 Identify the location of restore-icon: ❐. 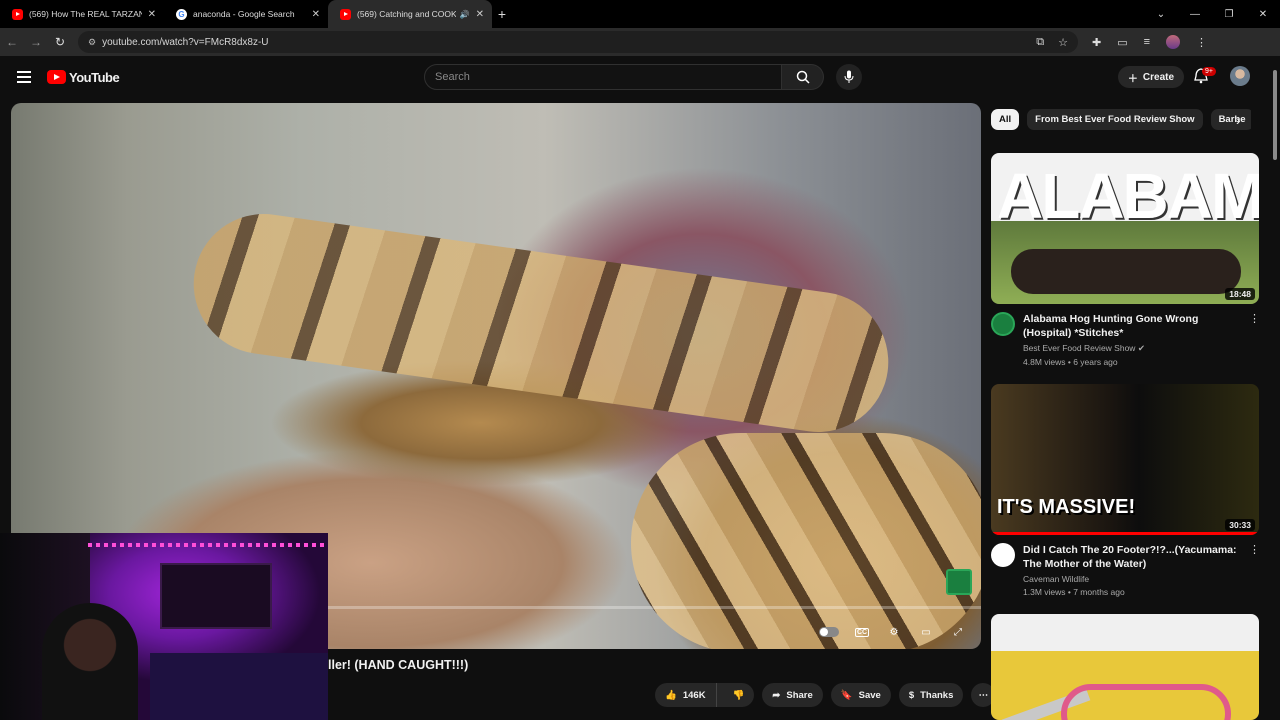
(1229, 14).